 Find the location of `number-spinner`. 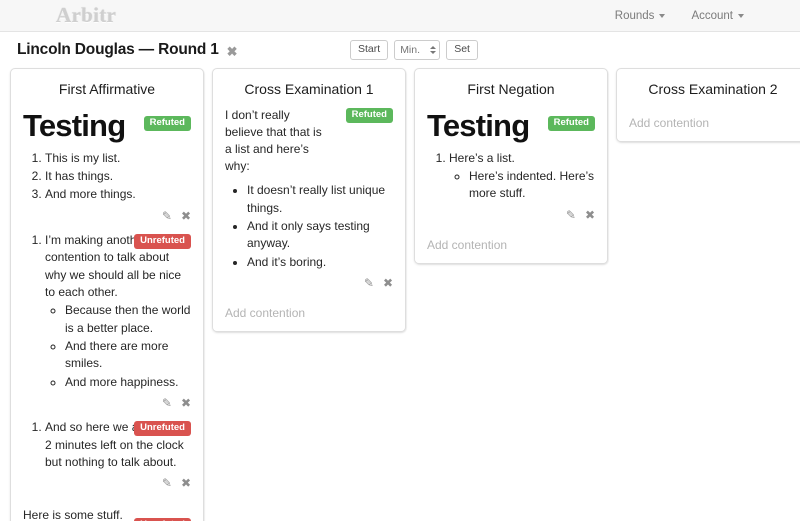

number-spinner is located at coordinates (433, 50).